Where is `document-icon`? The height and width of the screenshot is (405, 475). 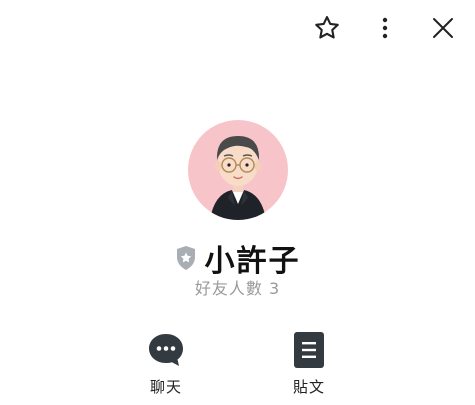 document-icon is located at coordinates (309, 350).